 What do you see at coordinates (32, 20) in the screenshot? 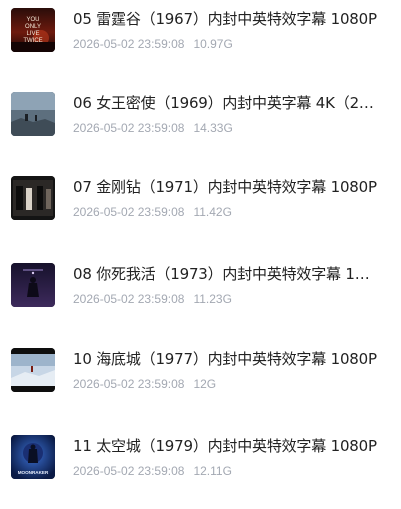
I see `thumb-text: YOU` at bounding box center [32, 20].